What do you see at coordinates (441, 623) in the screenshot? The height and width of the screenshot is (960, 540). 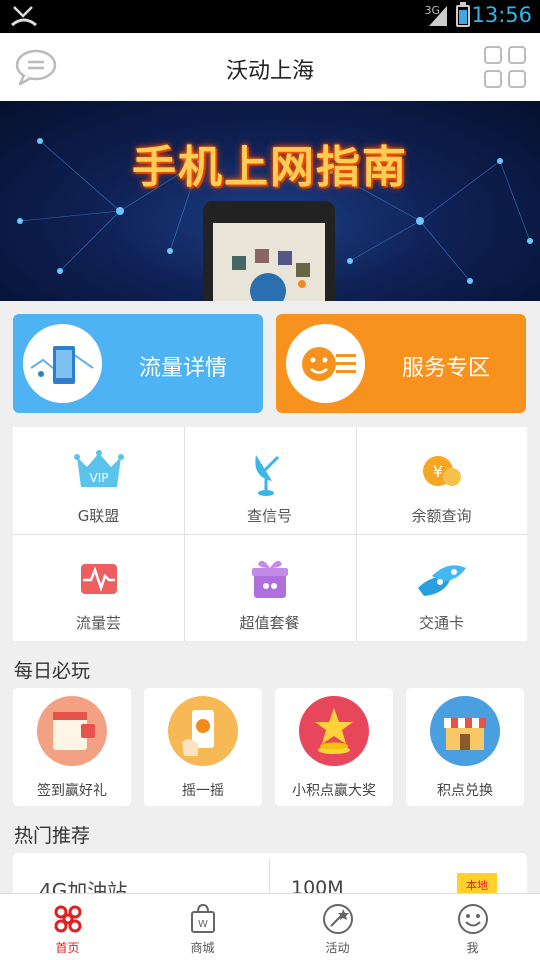 I see `grid-item-label: 交通卡` at bounding box center [441, 623].